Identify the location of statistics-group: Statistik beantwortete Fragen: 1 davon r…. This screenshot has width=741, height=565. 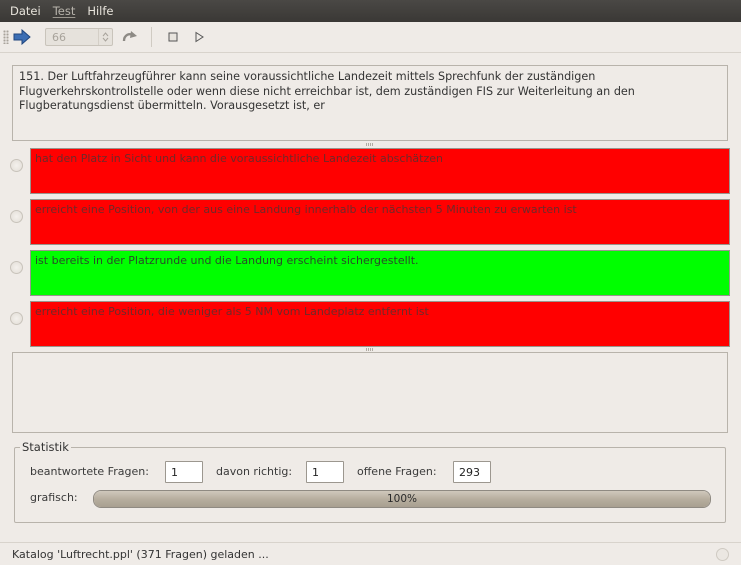
(370, 481).